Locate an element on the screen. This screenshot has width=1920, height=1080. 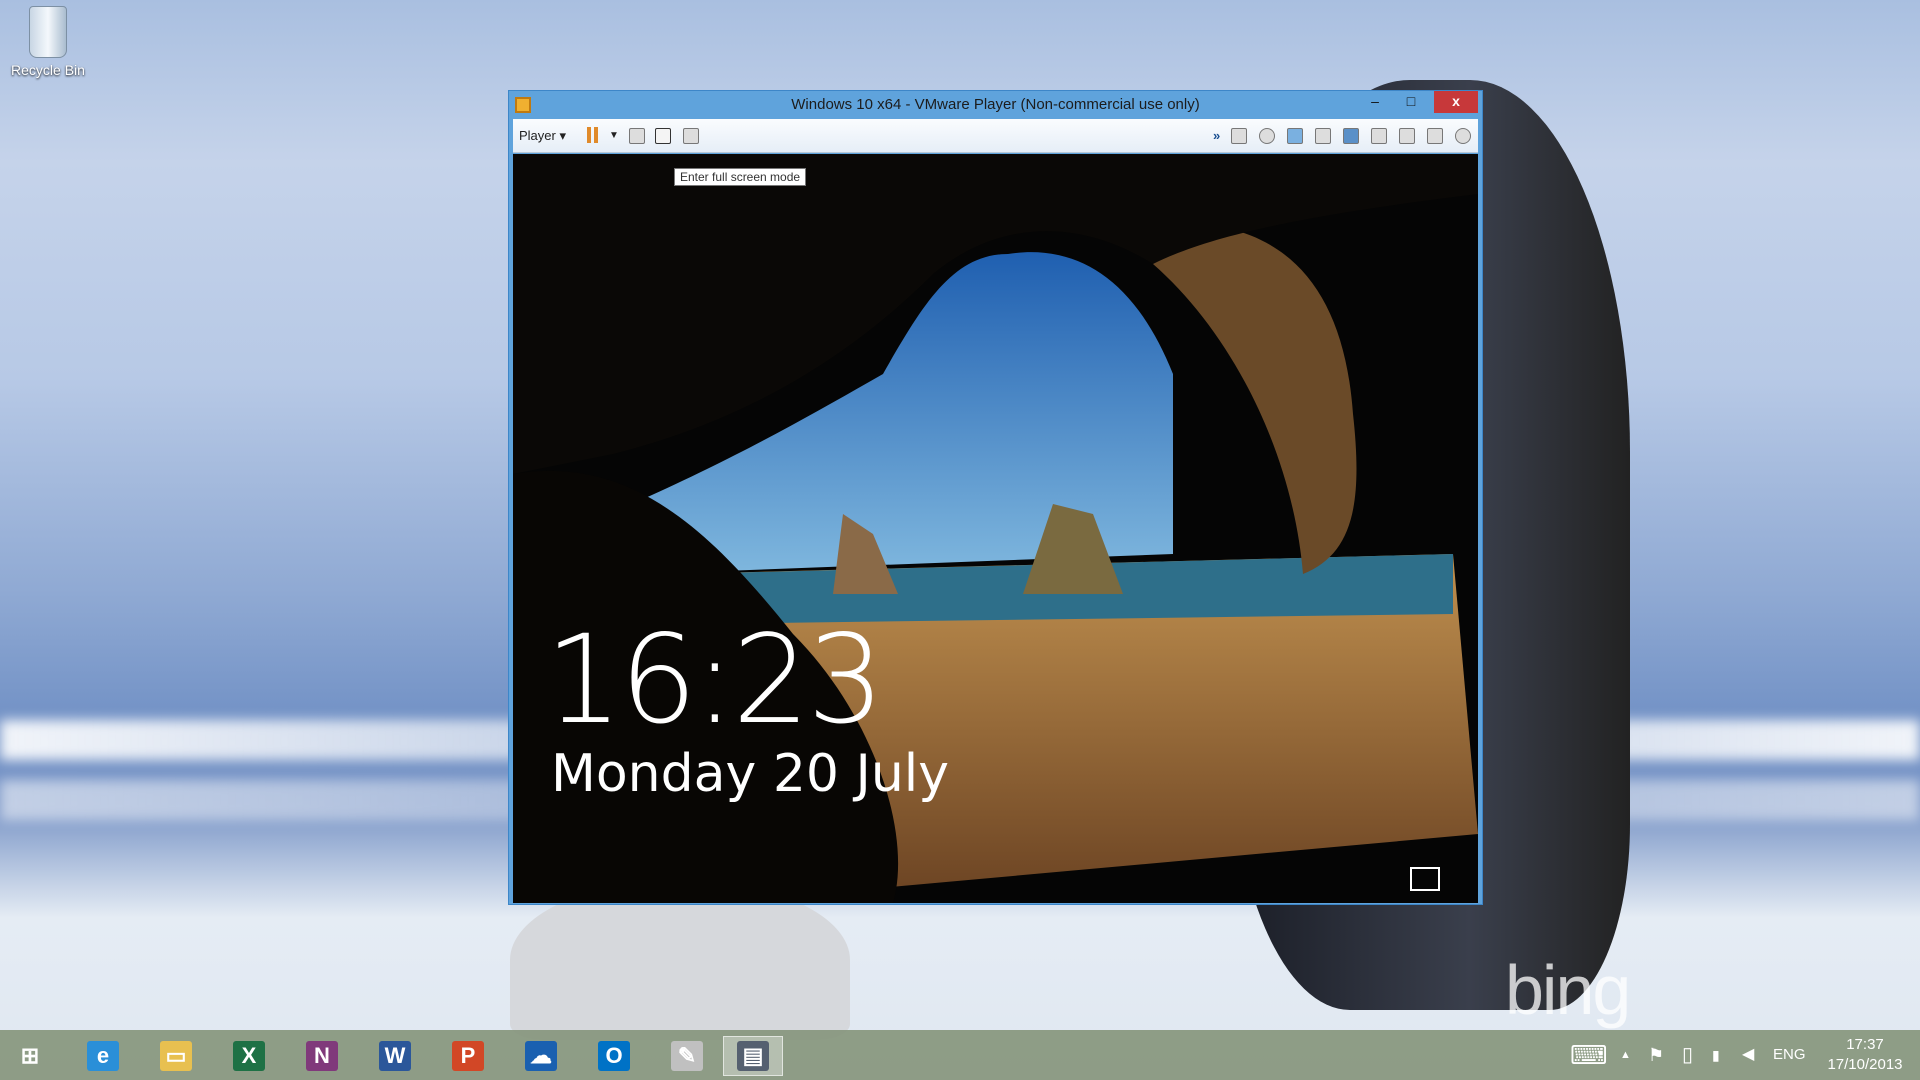
pause-dropdown: ▼ is located at coordinates (614, 136).